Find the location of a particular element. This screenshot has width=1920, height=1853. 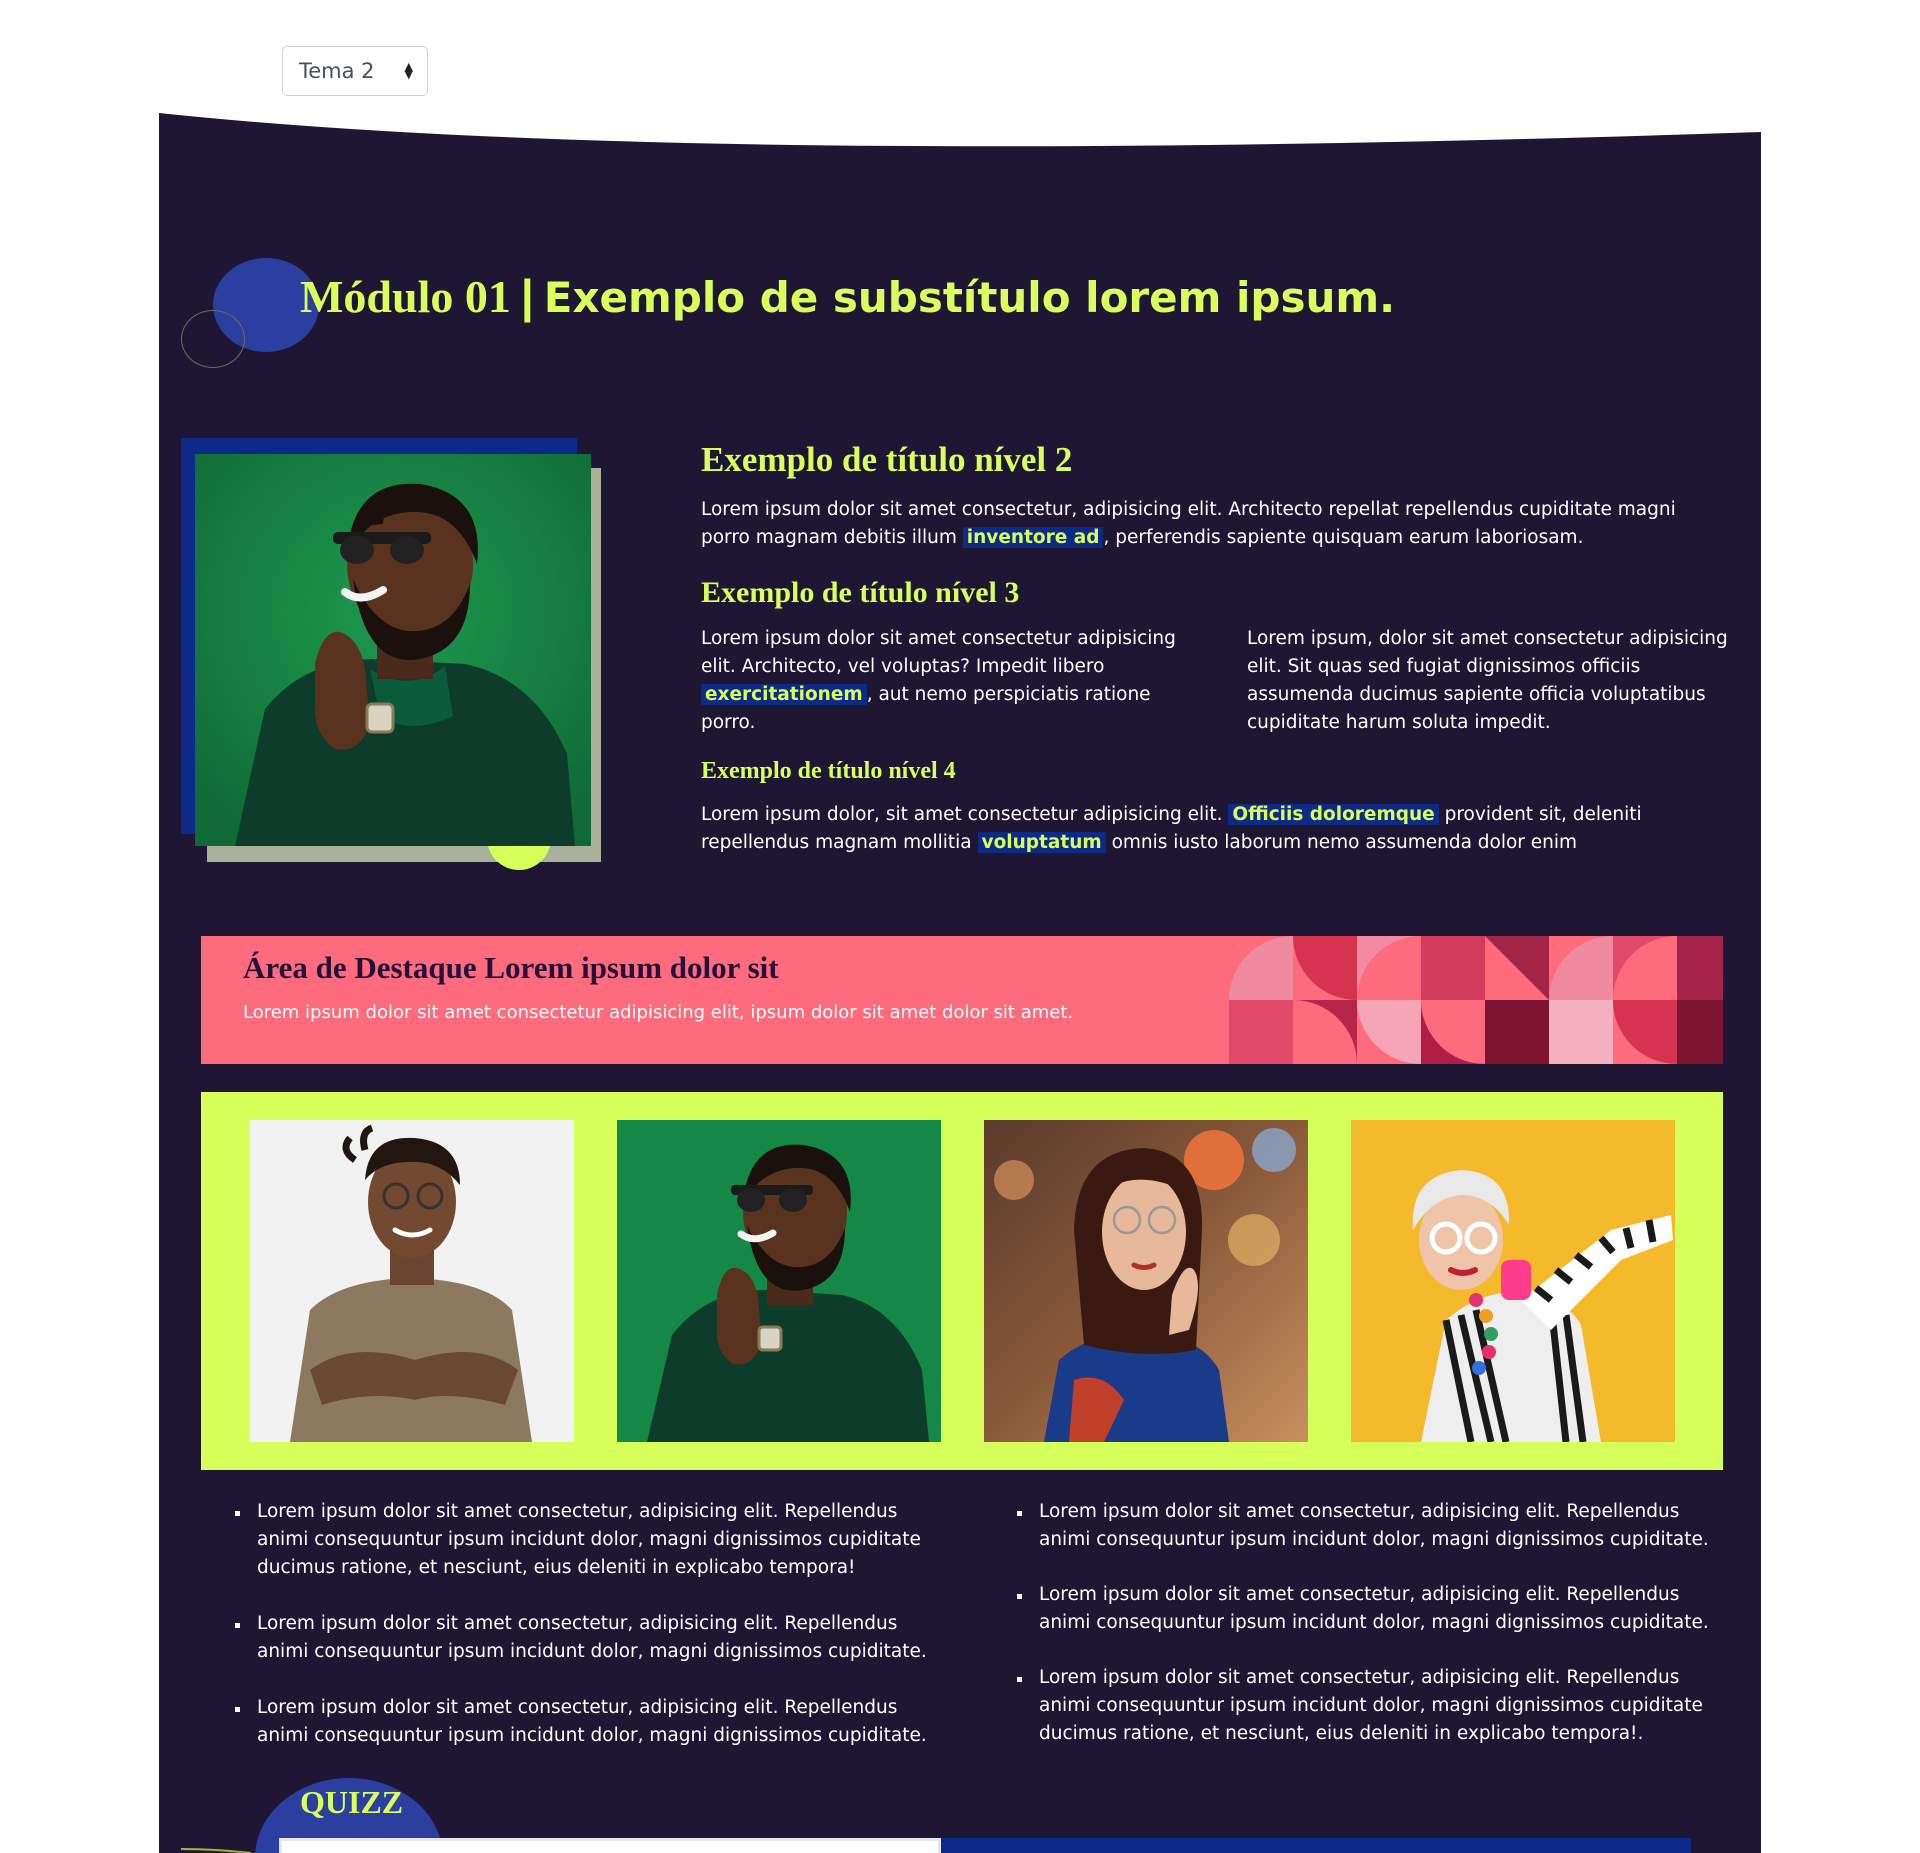

decor-outline-ring is located at coordinates (213, 339).